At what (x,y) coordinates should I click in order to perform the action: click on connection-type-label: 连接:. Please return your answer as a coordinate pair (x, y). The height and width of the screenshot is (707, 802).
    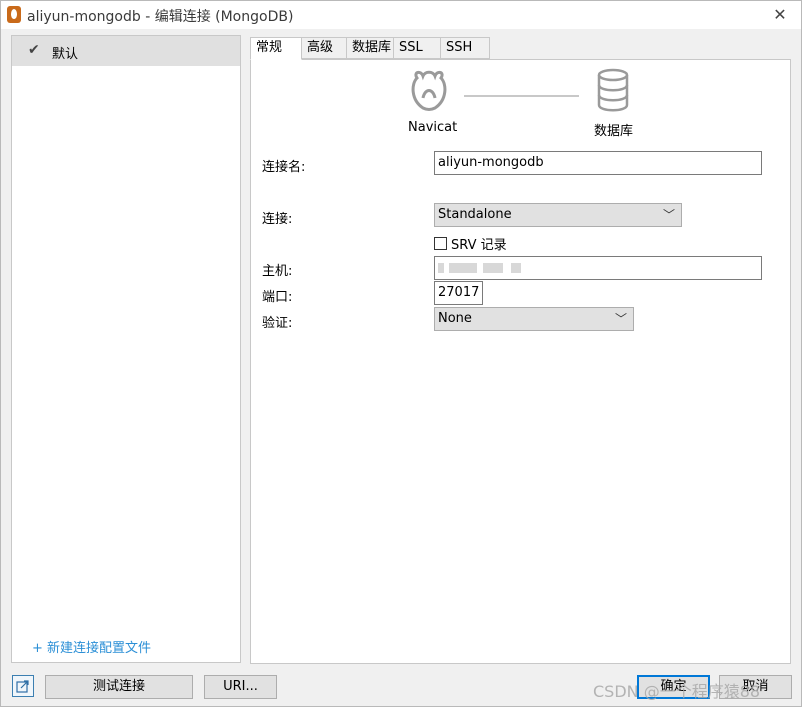
    Looking at the image, I should click on (277, 219).